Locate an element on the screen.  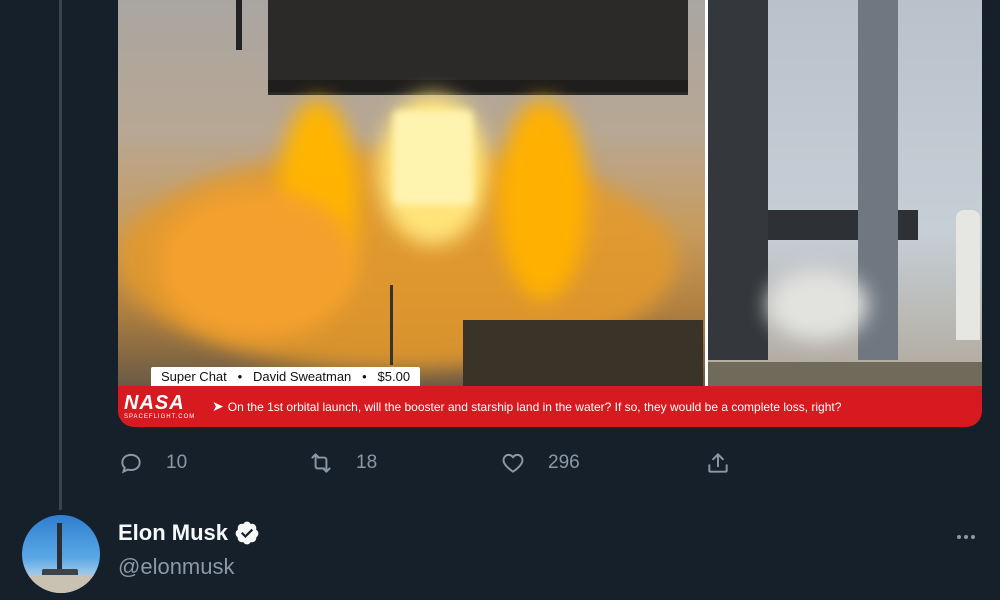
superchat-name: David Sweatman is located at coordinates (302, 376).